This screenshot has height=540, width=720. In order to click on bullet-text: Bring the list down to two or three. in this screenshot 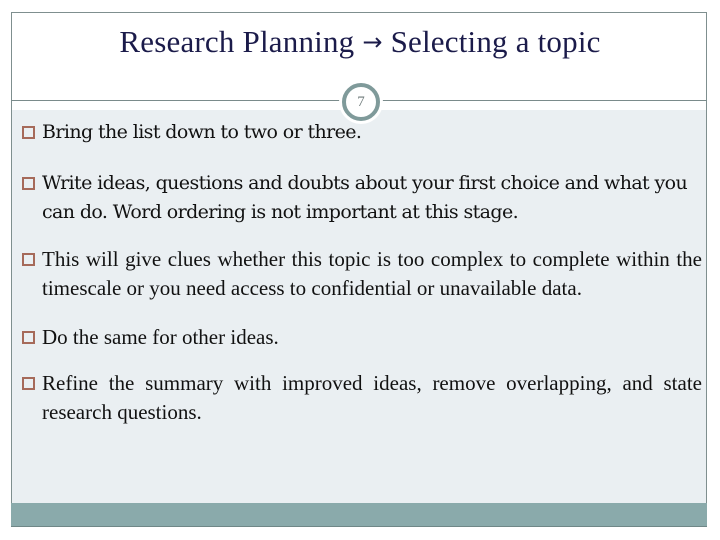, I will do `click(202, 132)`.